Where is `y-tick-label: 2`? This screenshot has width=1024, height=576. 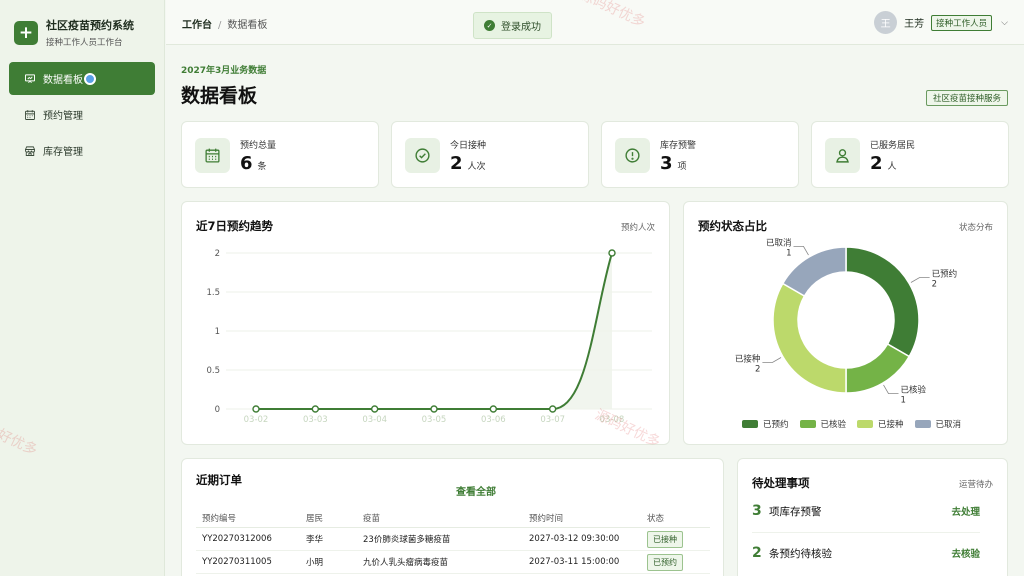
y-tick-label: 2 is located at coordinates (217, 254).